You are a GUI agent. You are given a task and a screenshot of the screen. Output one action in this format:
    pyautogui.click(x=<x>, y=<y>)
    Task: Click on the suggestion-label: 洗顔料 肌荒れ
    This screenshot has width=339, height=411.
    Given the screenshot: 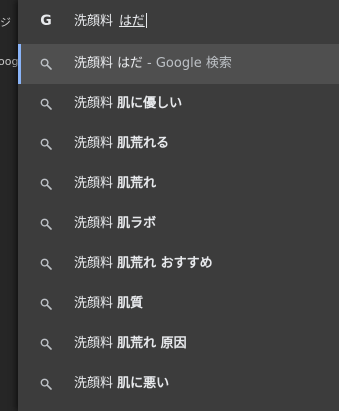 What is the action you would take?
    pyautogui.click(x=115, y=183)
    